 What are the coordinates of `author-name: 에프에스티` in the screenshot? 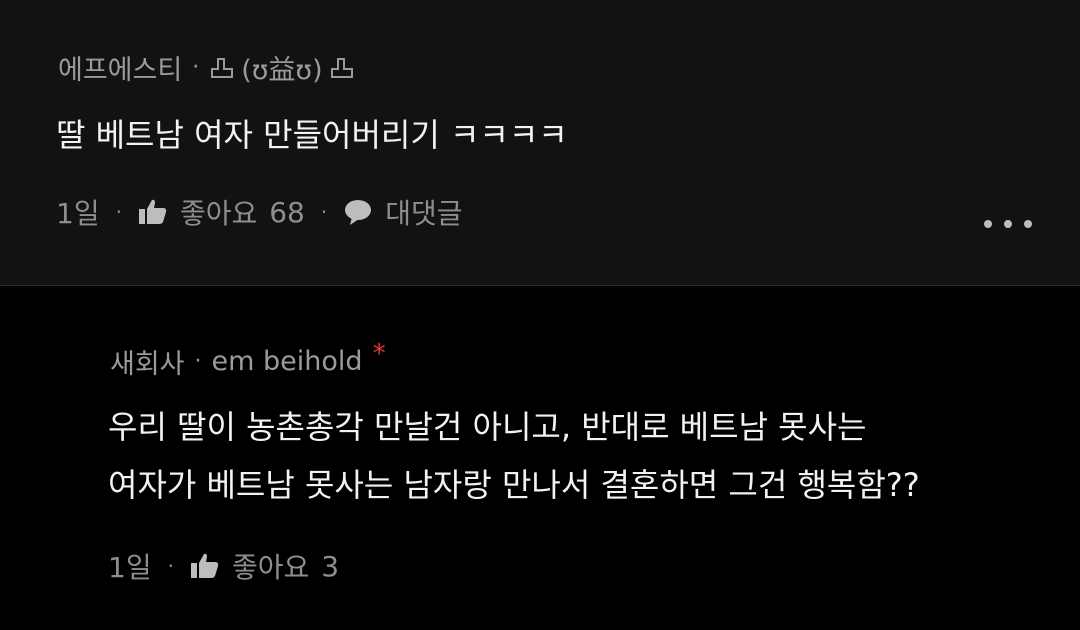 It's located at (120, 67).